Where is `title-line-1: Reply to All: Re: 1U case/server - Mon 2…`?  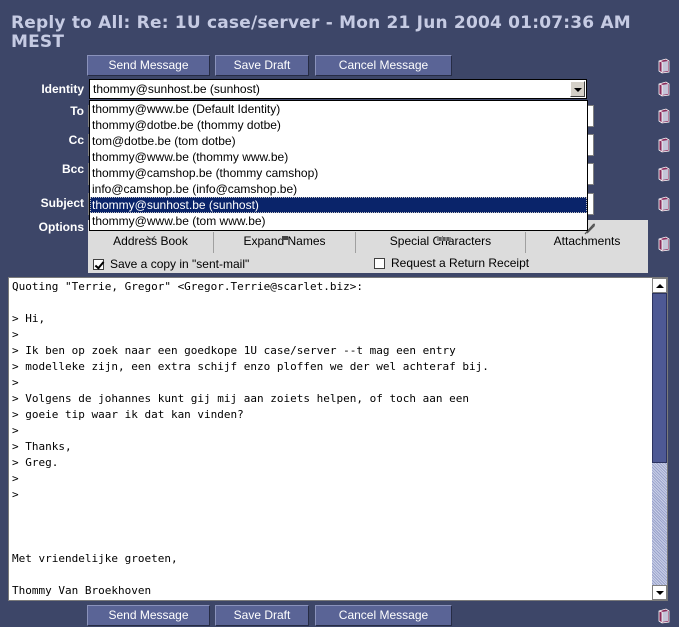 title-line-1: Reply to All: Re: 1U case/server - Mon 2… is located at coordinates (321, 23).